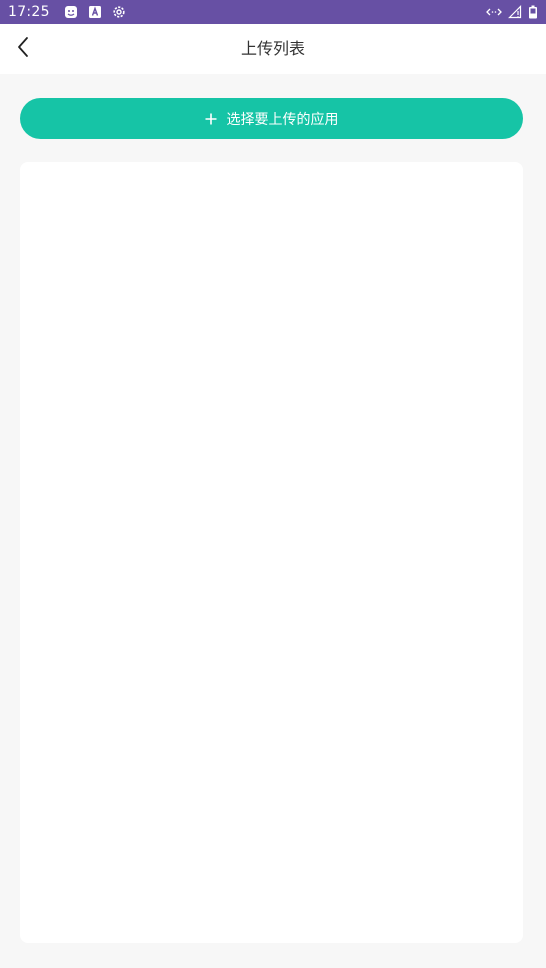 This screenshot has height=968, width=546. What do you see at coordinates (29, 12) in the screenshot?
I see `status-time: 17:25` at bounding box center [29, 12].